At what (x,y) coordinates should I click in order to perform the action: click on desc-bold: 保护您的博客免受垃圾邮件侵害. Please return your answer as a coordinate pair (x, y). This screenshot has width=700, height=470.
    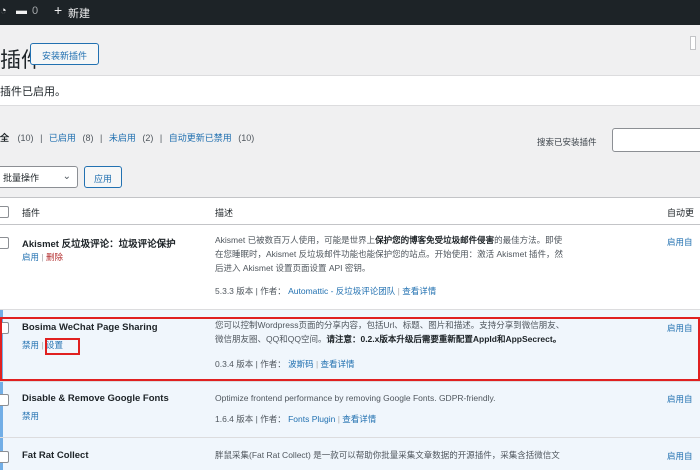
    Looking at the image, I should click on (435, 240).